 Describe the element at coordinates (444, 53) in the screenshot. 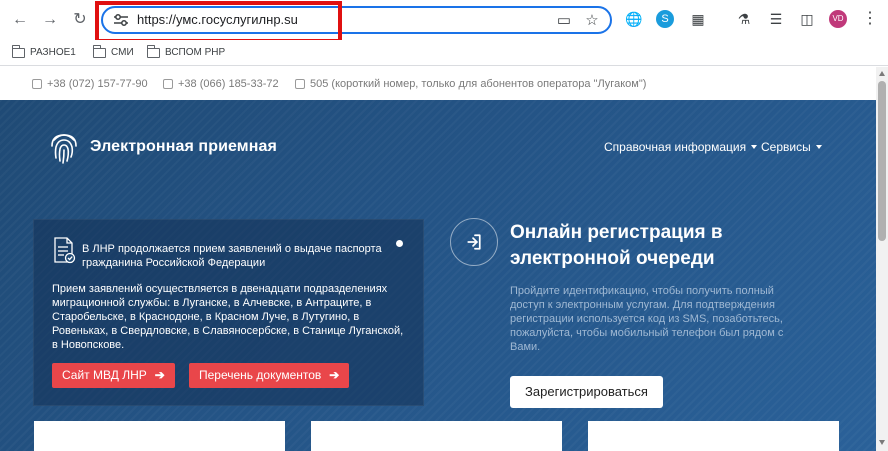

I see `bookmarks-bar: РАЗНОЕ1 СМИ ВСПОМ РНР` at that location.